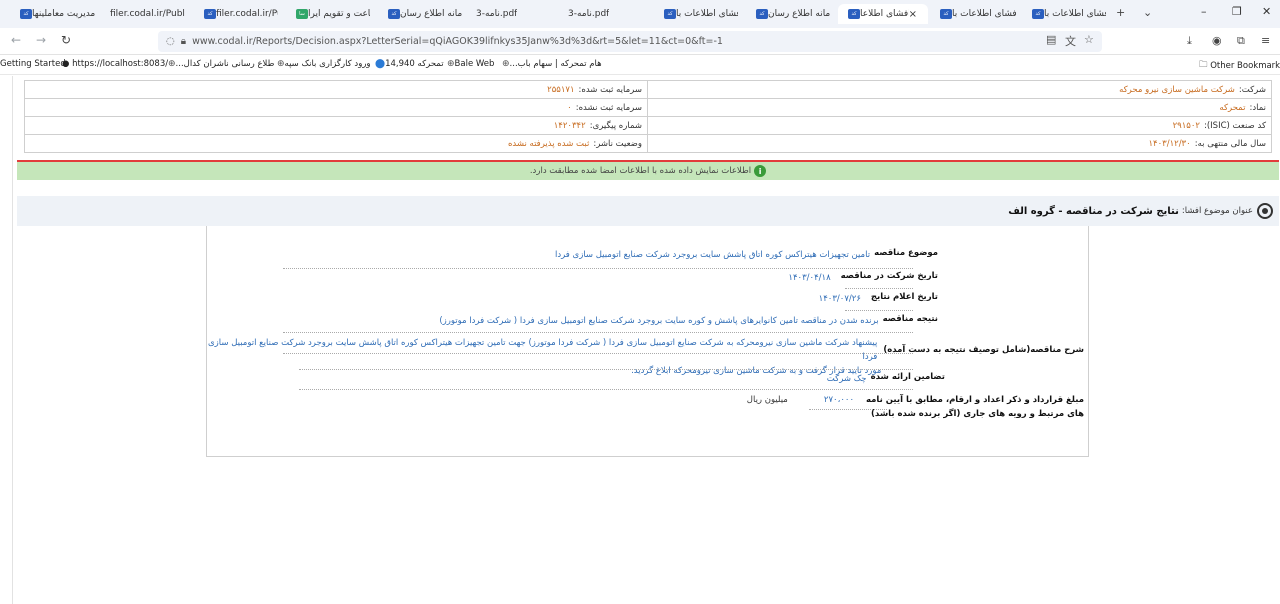 The height and width of the screenshot is (604, 1280). Describe the element at coordinates (1189, 41) in the screenshot. I see `download-icon: ⤓` at that location.